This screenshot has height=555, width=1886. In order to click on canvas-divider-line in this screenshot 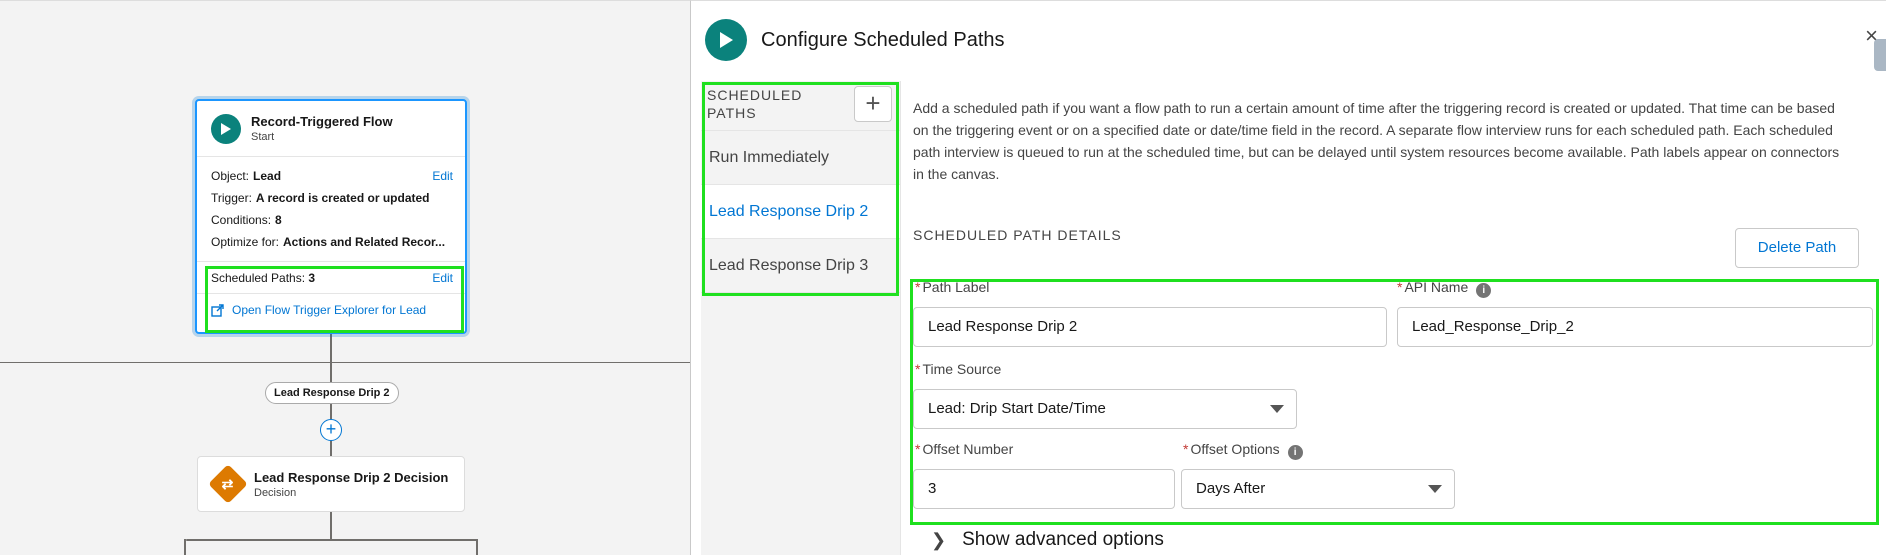, I will do `click(345, 362)`.